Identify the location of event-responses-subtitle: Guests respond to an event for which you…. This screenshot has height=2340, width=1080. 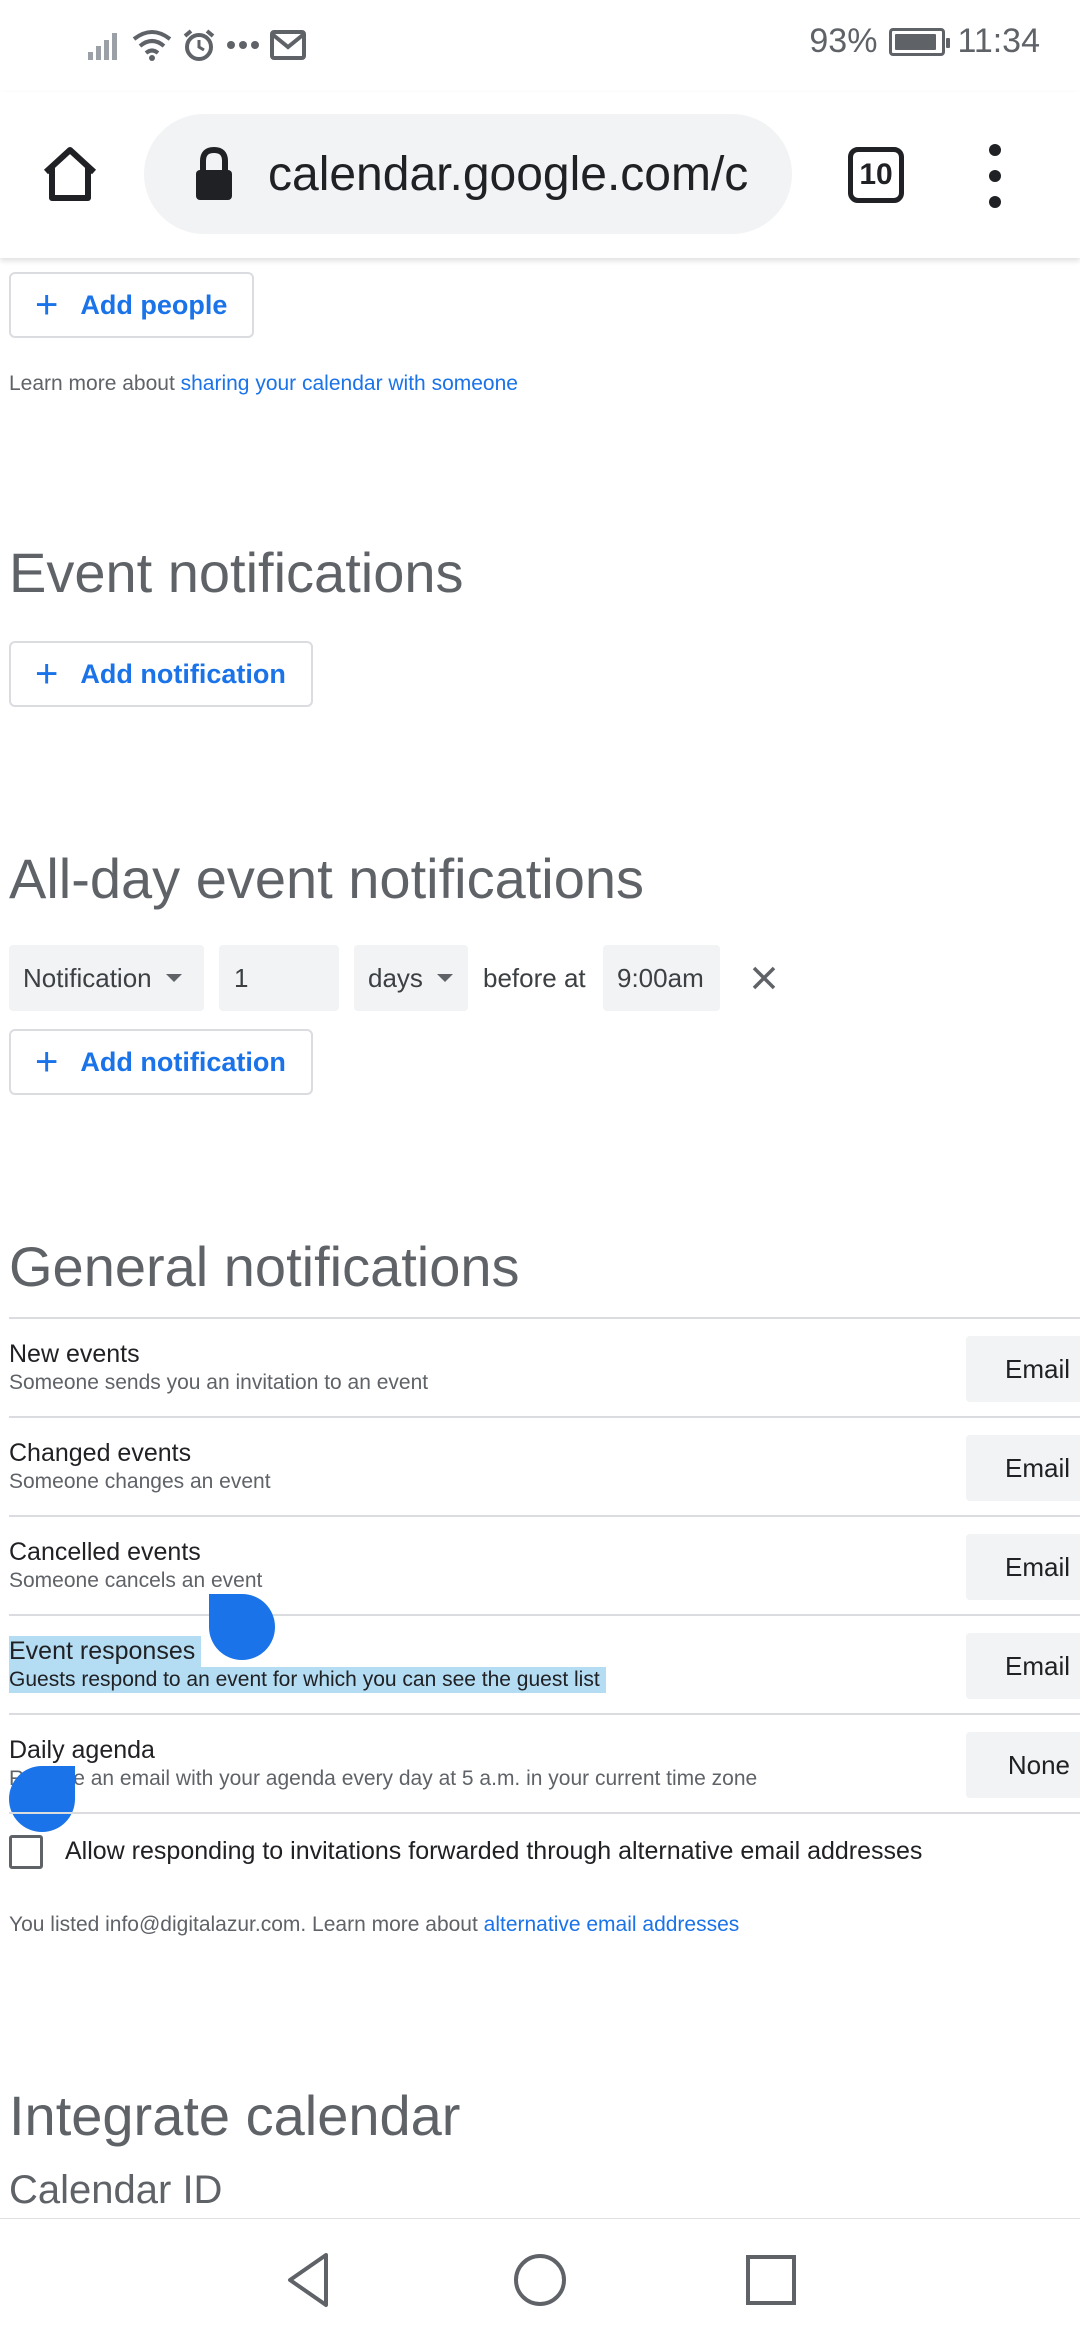
(307, 1680).